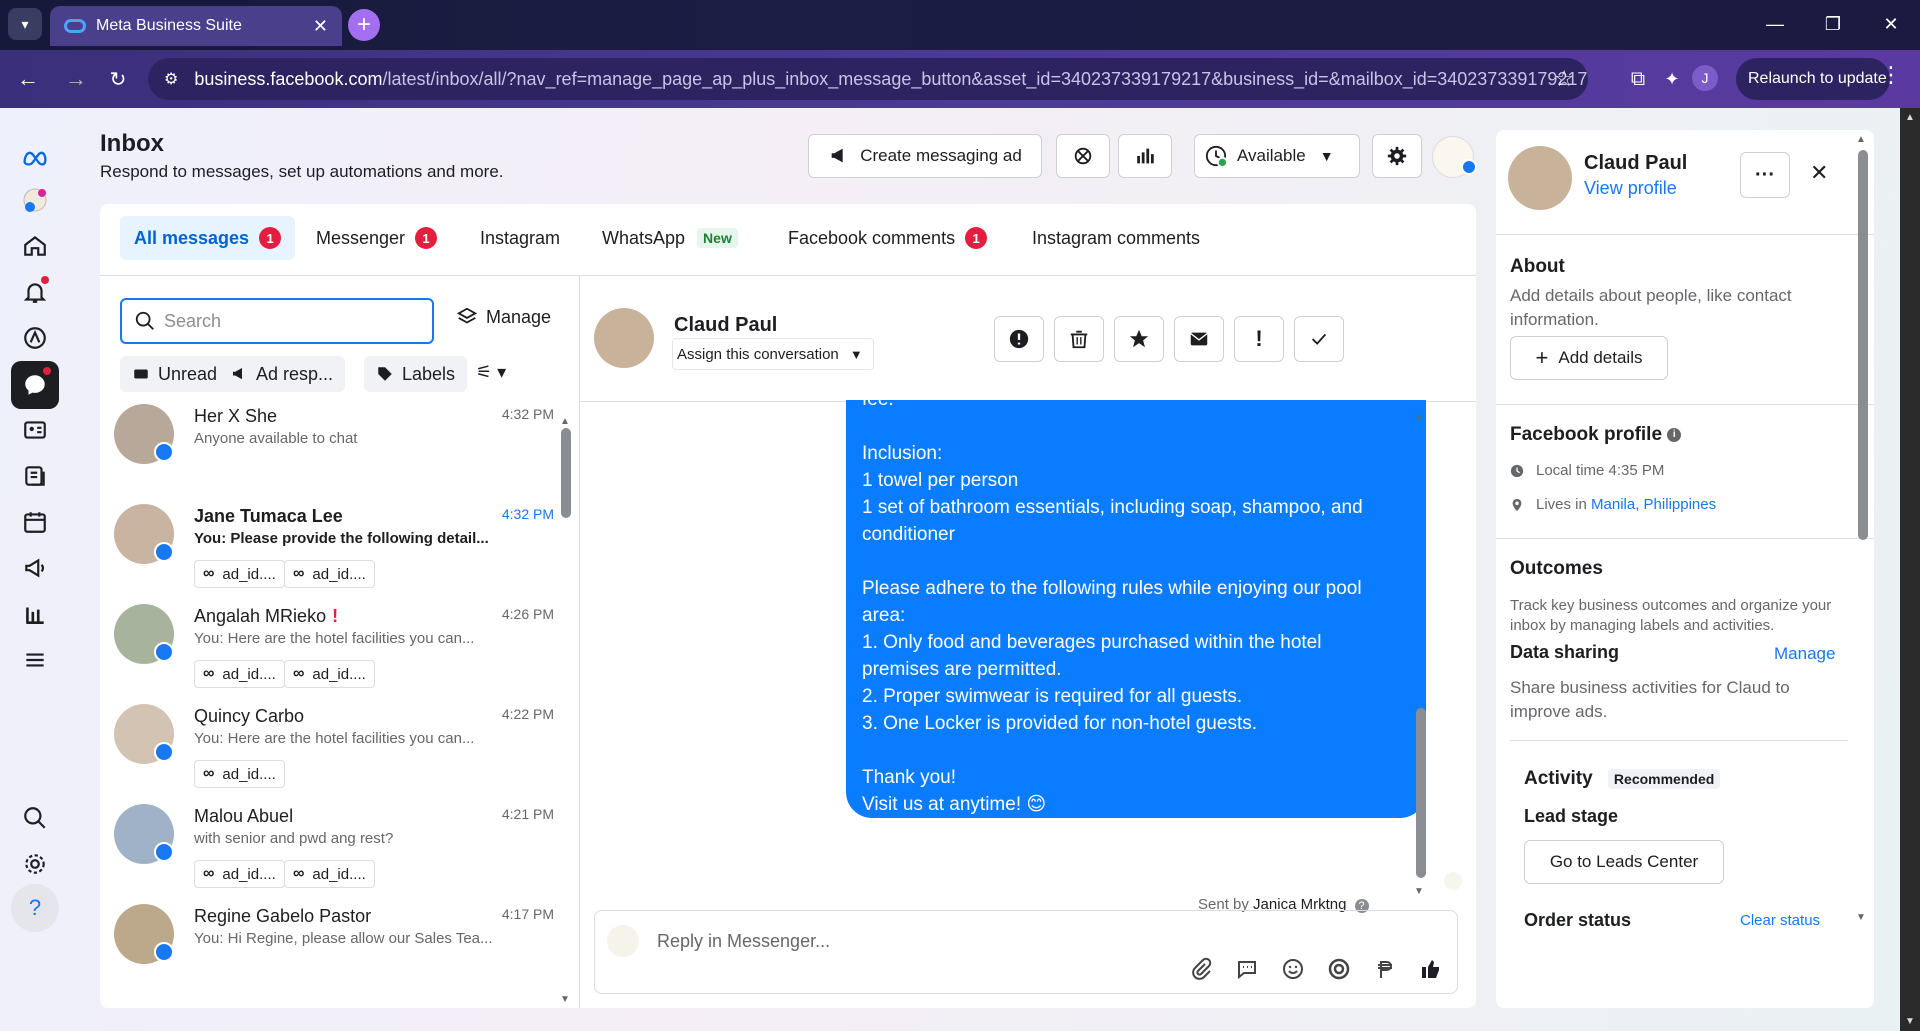 Image resolution: width=1920 pixels, height=1031 pixels. I want to click on emoji-icon, so click(1293, 969).